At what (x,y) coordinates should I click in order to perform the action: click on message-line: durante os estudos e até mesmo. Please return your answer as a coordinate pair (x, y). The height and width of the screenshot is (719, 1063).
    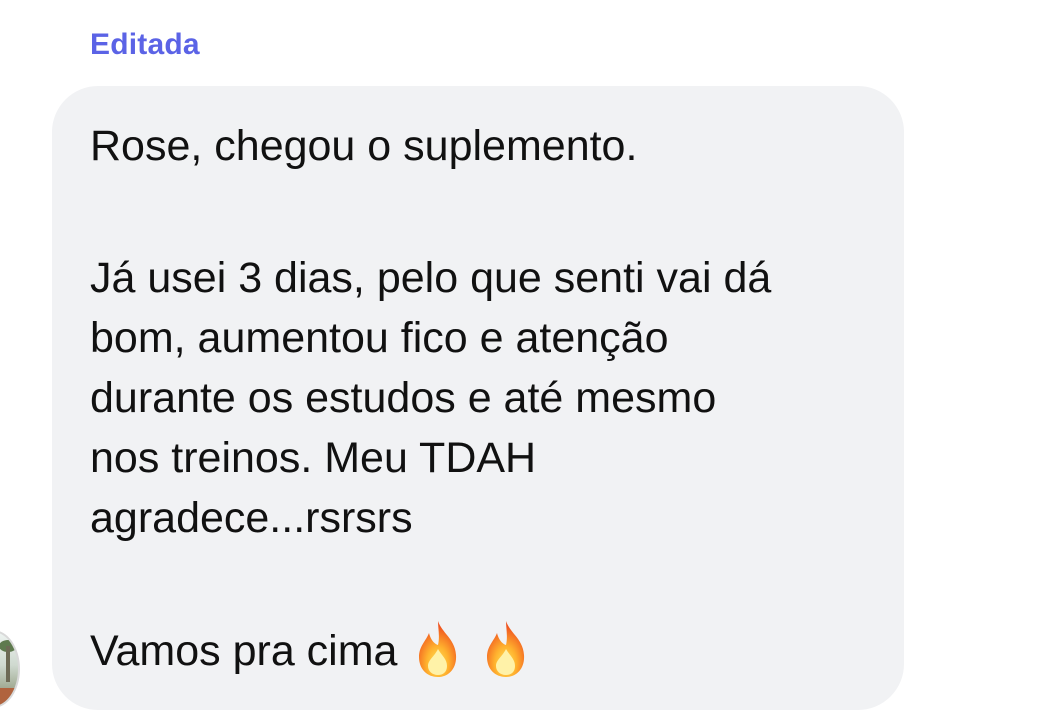
    Looking at the image, I should click on (403, 398).